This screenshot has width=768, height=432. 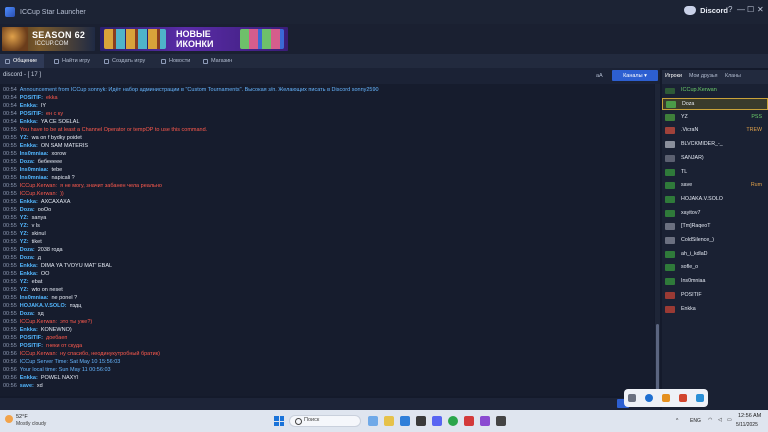 I want to click on user-list-item: Doza, so click(x=715, y=104).